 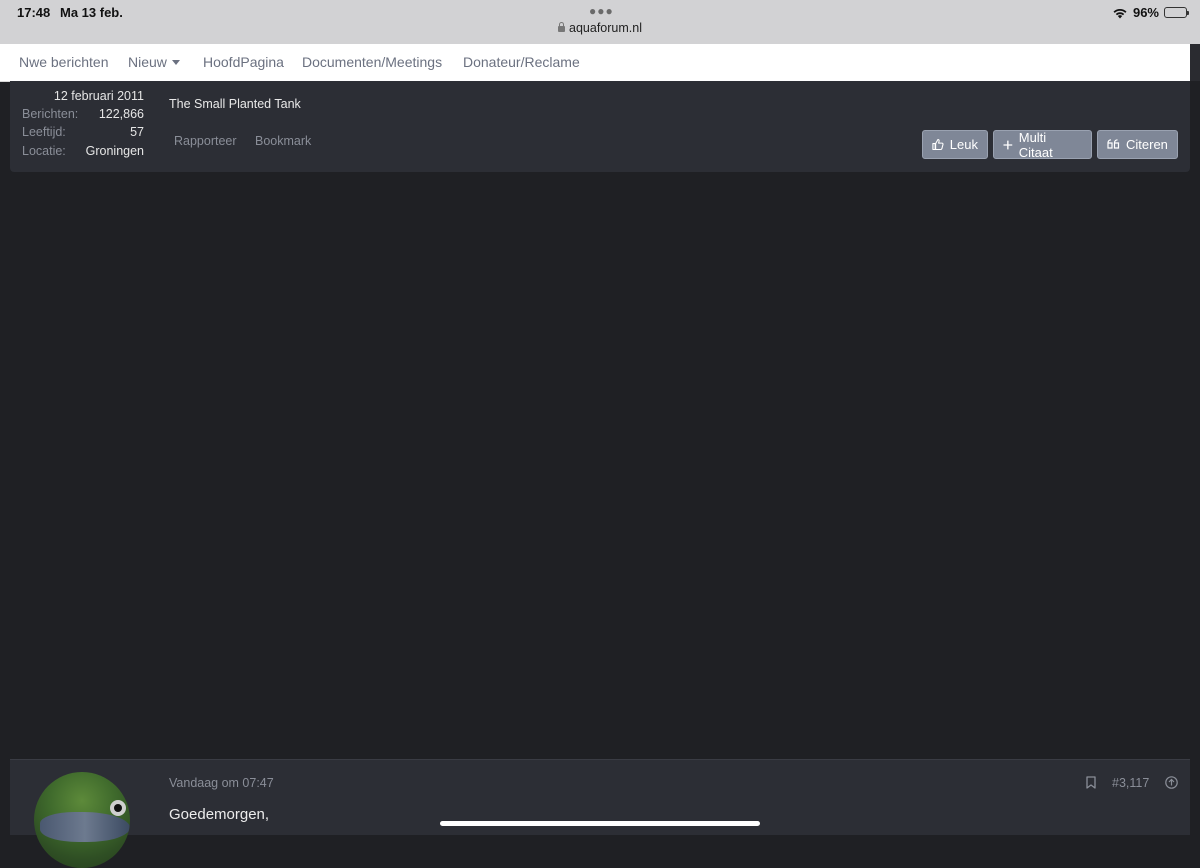 I want to click on stat-value: Groningen, so click(x=114, y=151).